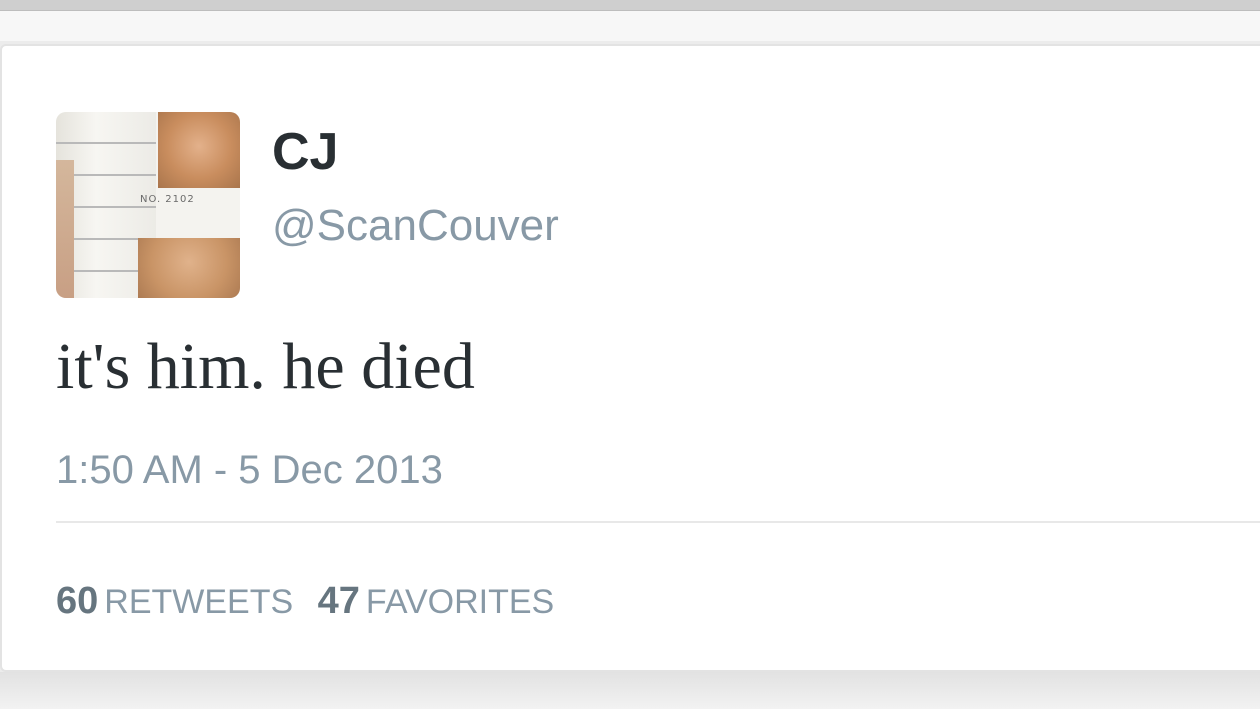  I want to click on card-bottom-shadow, so click(630, 690).